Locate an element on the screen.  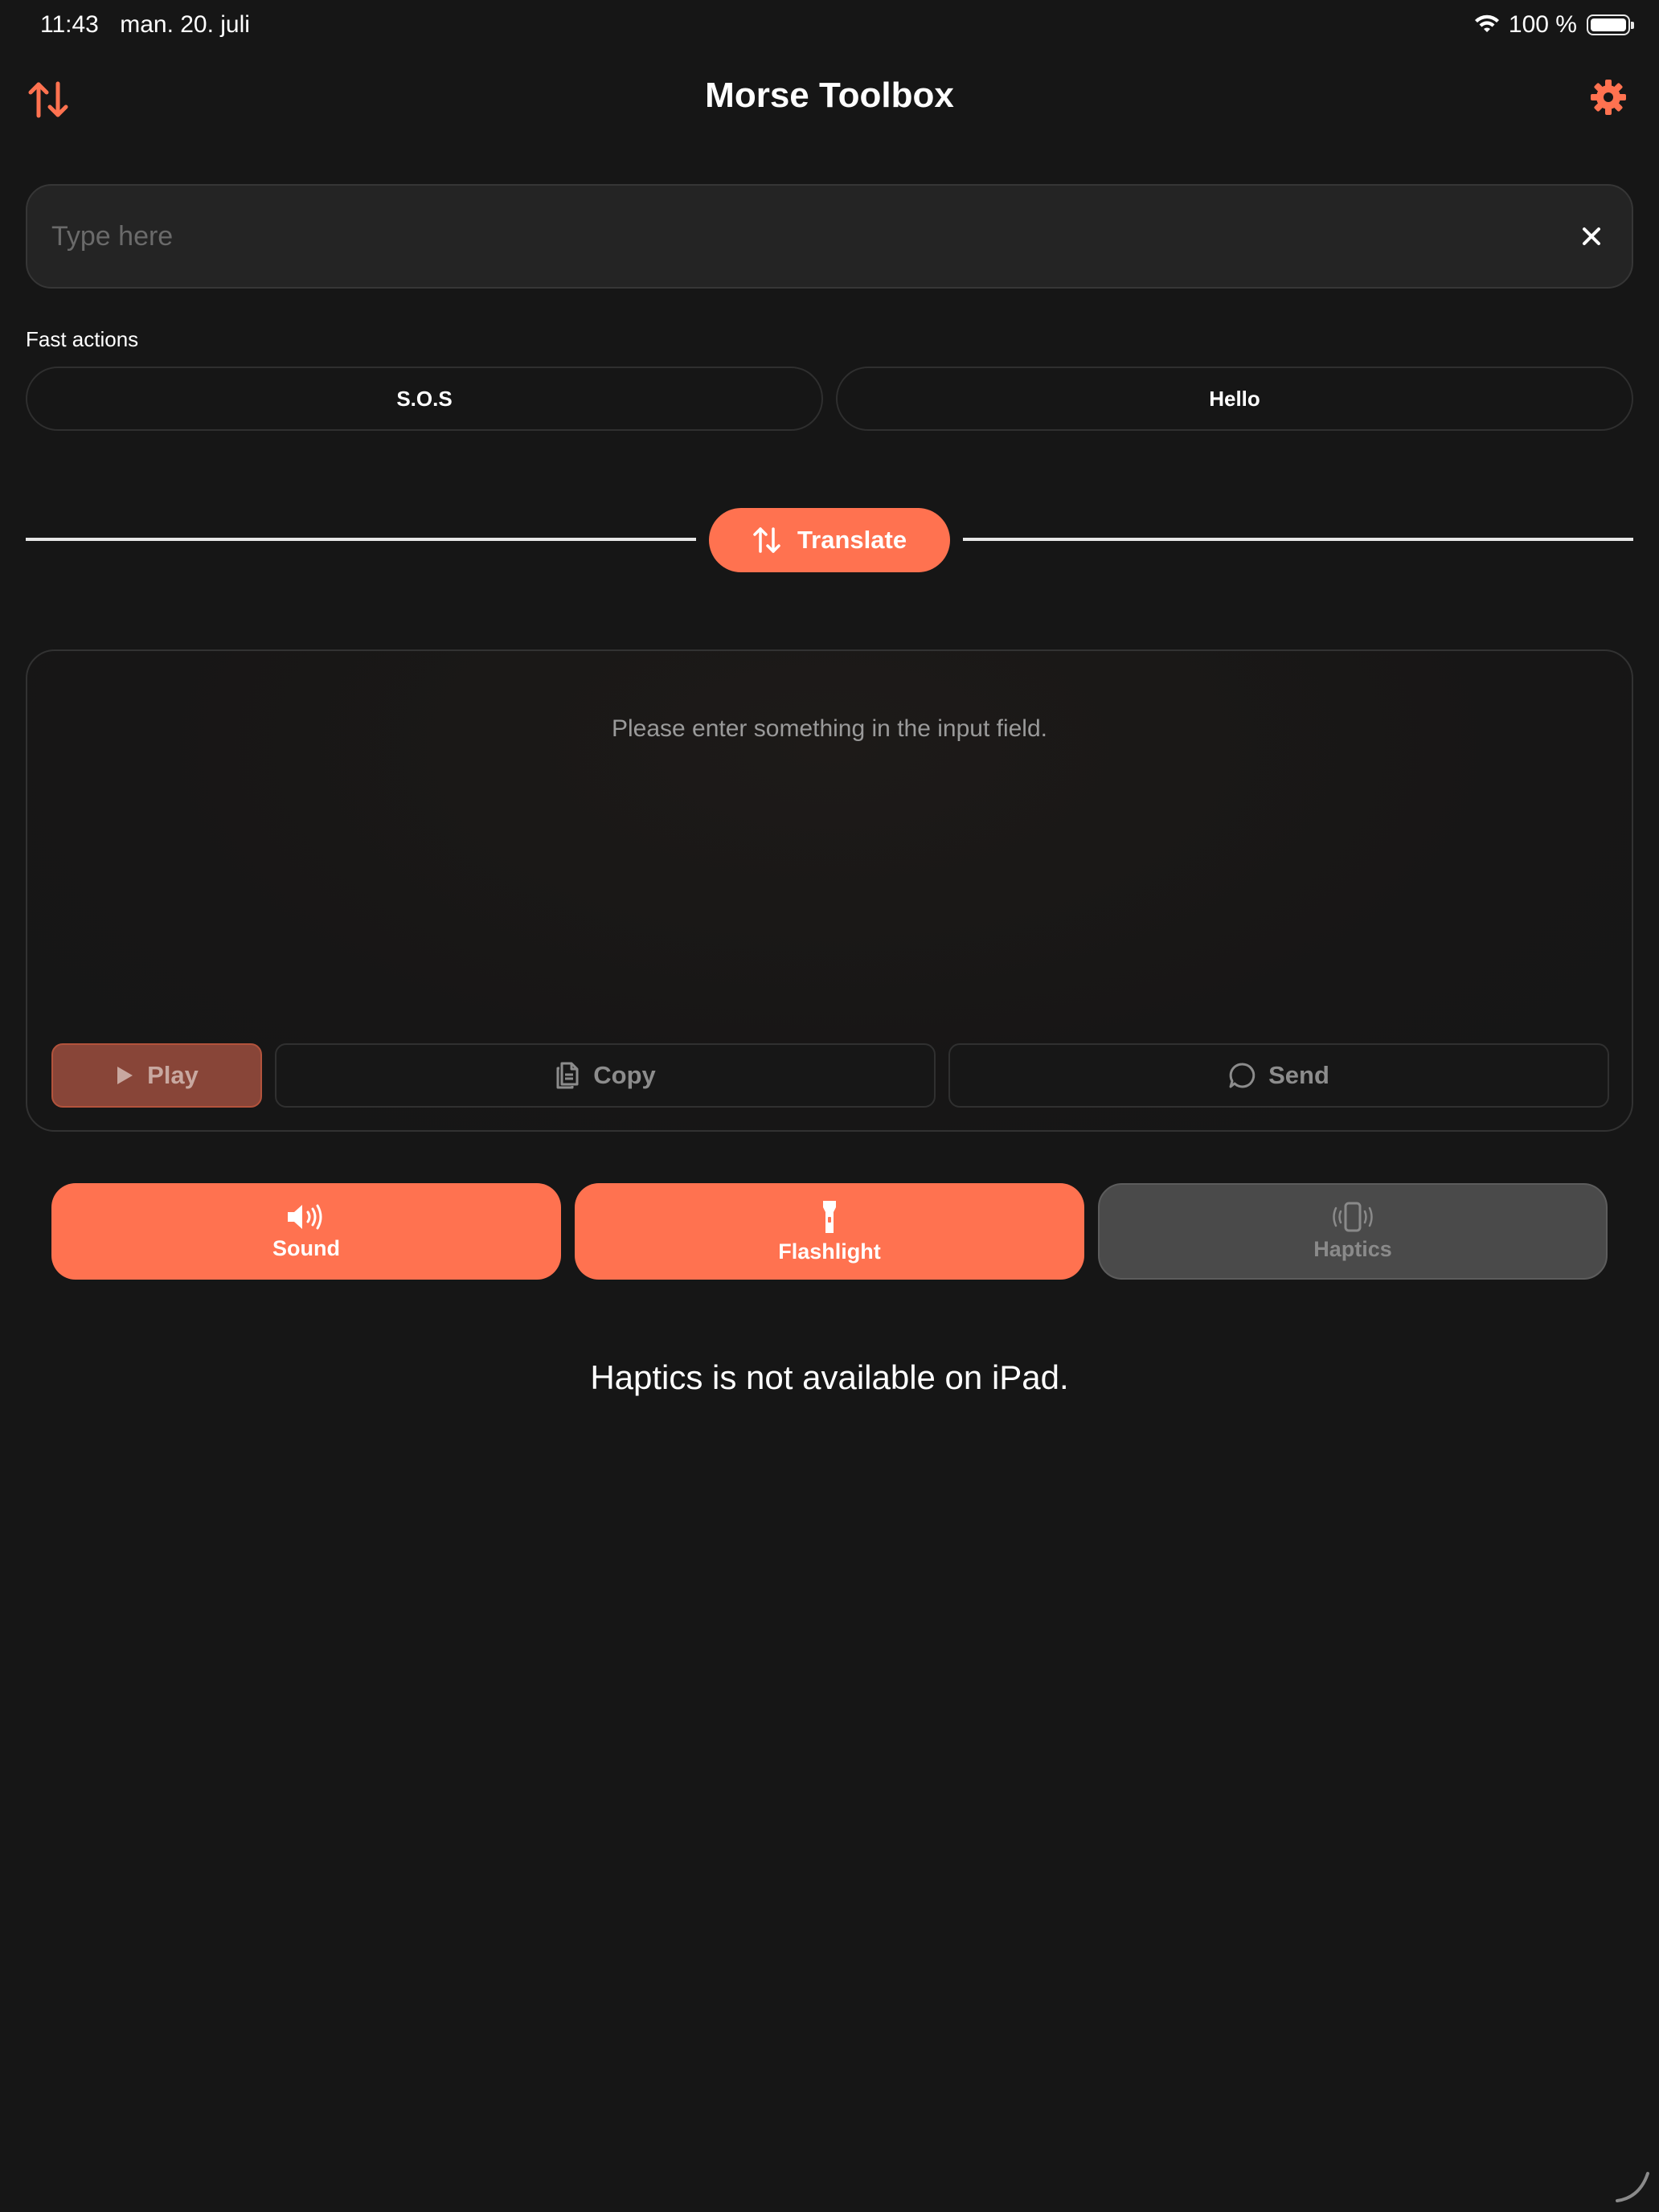
status-bar-left: 11:43 man. 20. juli is located at coordinates (152, 25).